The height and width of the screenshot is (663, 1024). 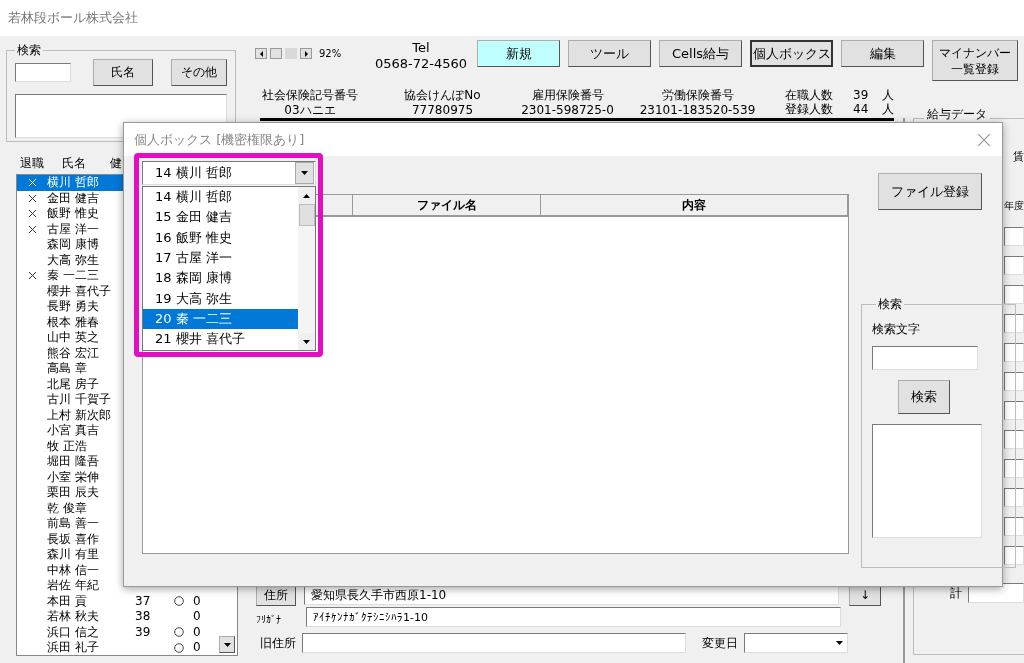 What do you see at coordinates (278, 643) in the screenshot?
I see `old-address-label: 旧住所` at bounding box center [278, 643].